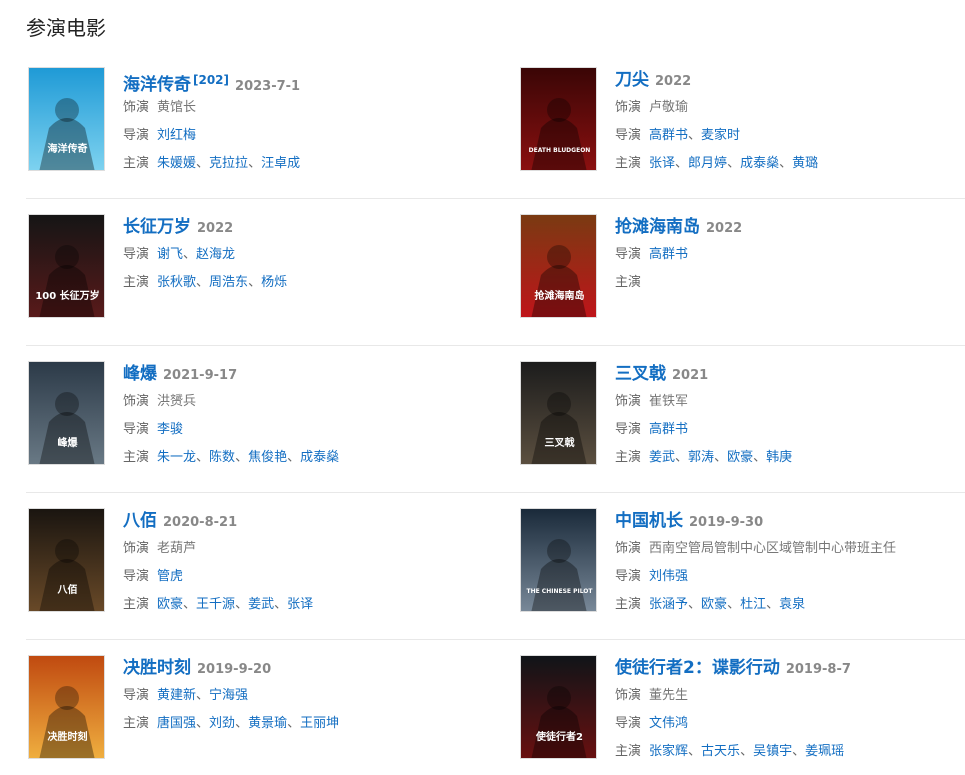  I want to click on cast-link: 黄璐, so click(805, 163).